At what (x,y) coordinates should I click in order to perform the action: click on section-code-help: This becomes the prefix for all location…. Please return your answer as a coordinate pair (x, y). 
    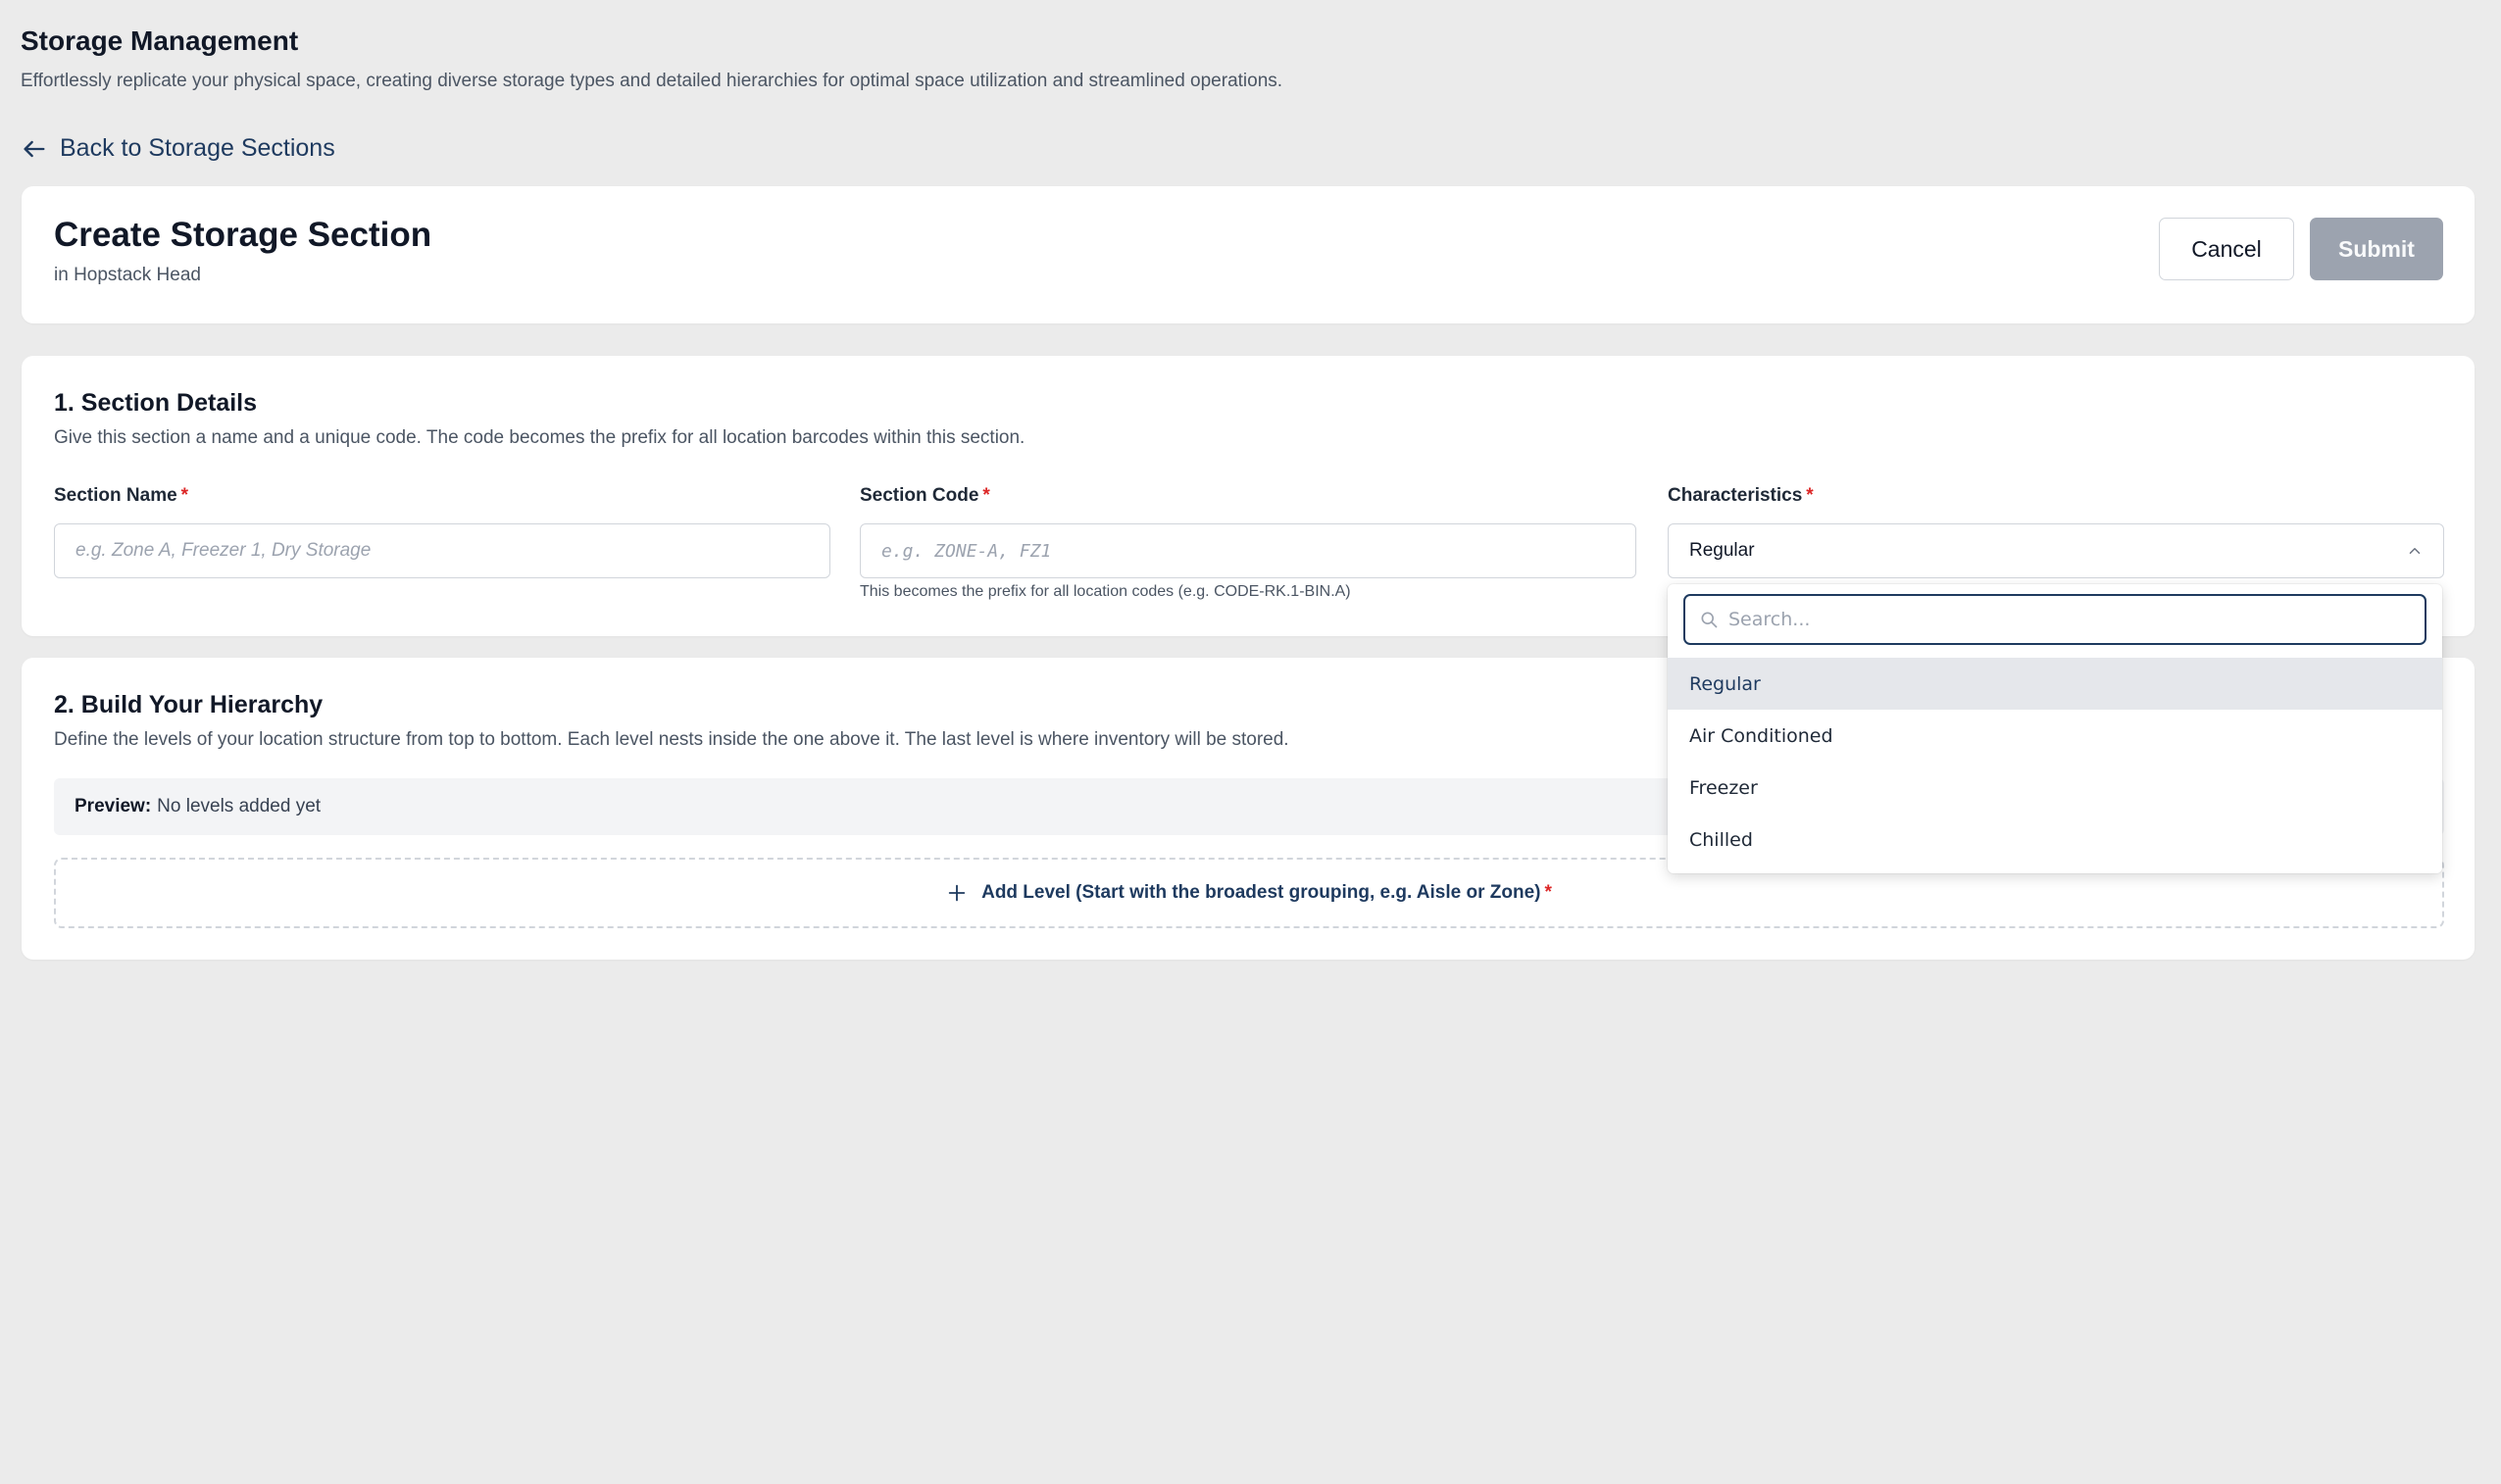
    Looking at the image, I should click on (1105, 591).